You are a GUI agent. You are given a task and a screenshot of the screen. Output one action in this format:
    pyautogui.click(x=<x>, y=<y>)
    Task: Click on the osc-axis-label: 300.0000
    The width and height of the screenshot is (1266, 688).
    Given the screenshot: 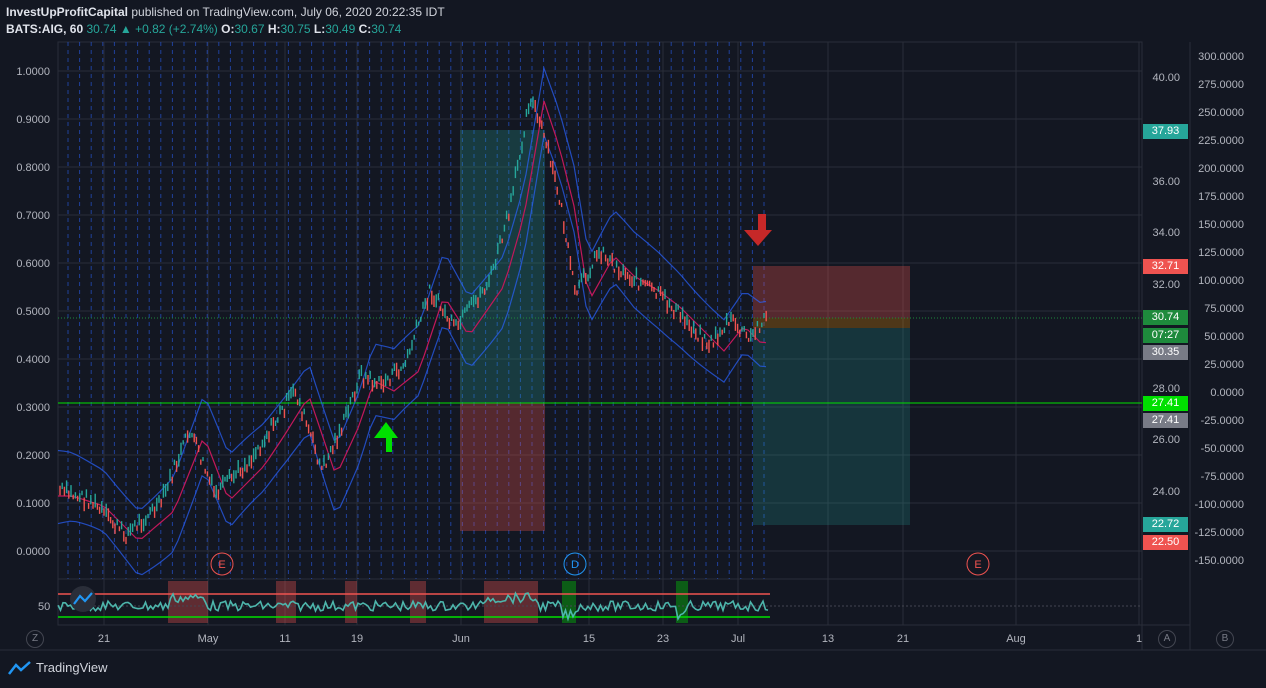 What is the action you would take?
    pyautogui.click(x=1221, y=57)
    